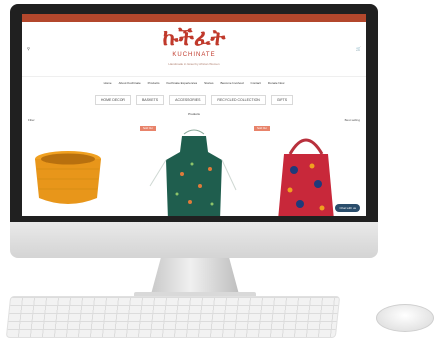 The height and width of the screenshot is (343, 440). What do you see at coordinates (154, 83) in the screenshot?
I see `nav-item-products: Products` at bounding box center [154, 83].